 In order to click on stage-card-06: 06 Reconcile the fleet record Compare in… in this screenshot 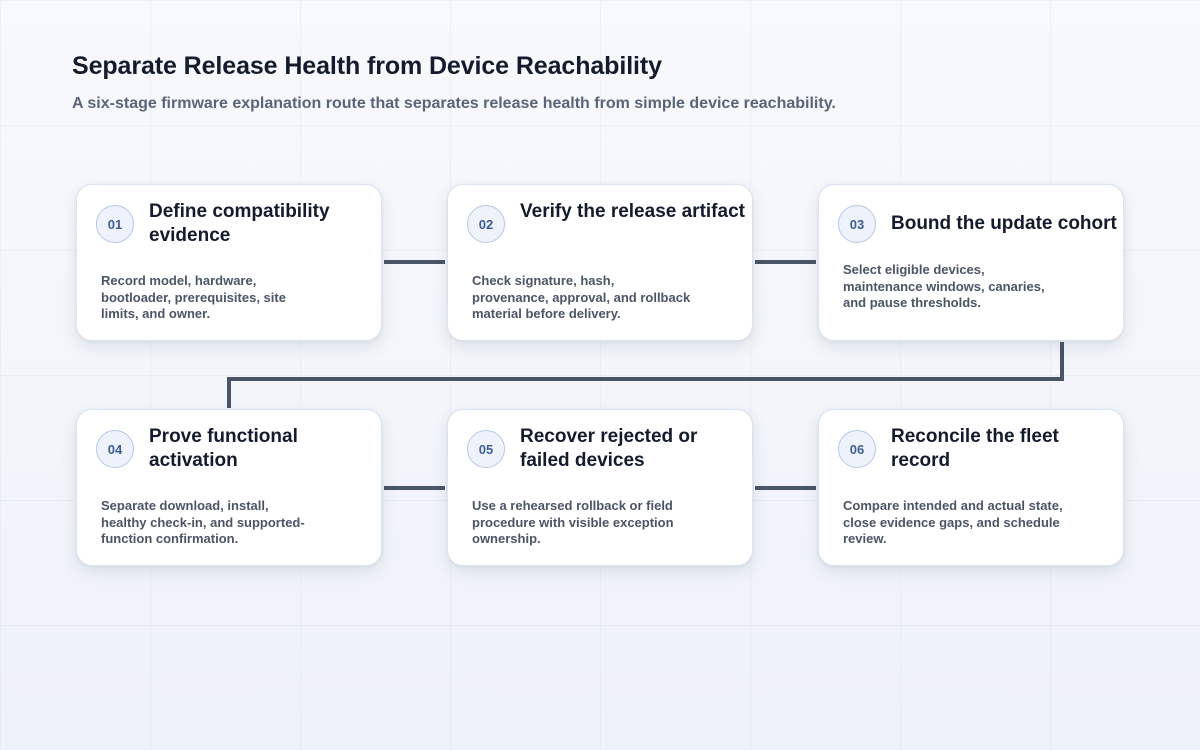, I will do `click(971, 487)`.